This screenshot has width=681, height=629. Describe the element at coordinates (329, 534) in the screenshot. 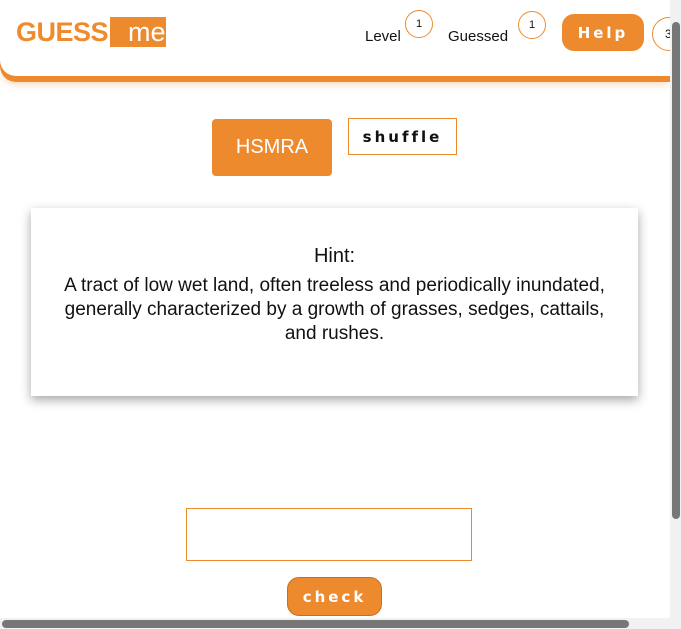

I see `answer-input` at that location.